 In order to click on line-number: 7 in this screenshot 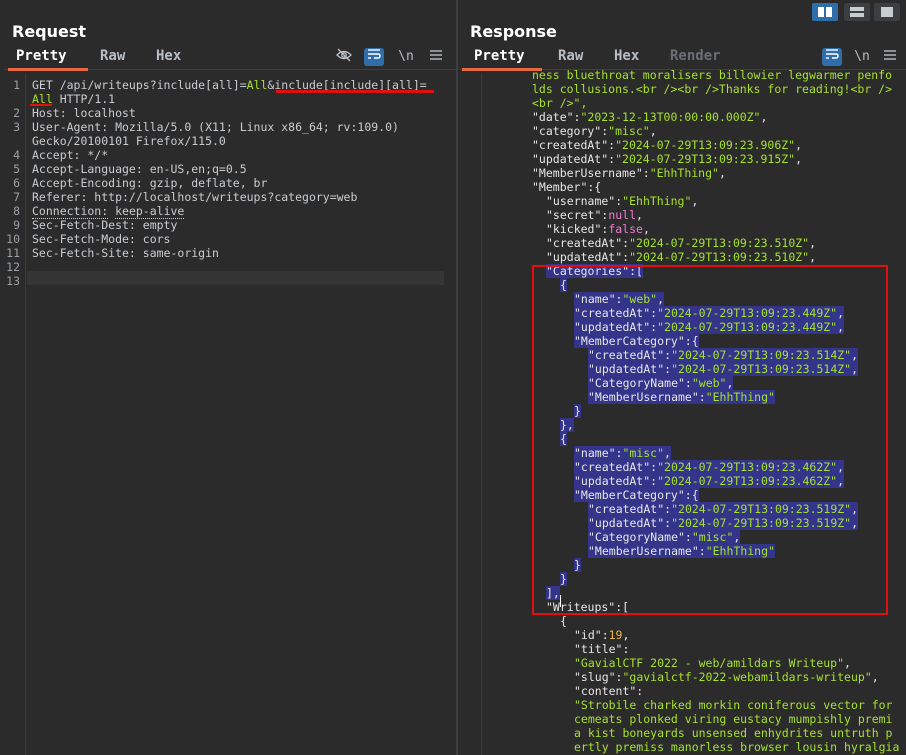, I will do `click(16, 197)`.